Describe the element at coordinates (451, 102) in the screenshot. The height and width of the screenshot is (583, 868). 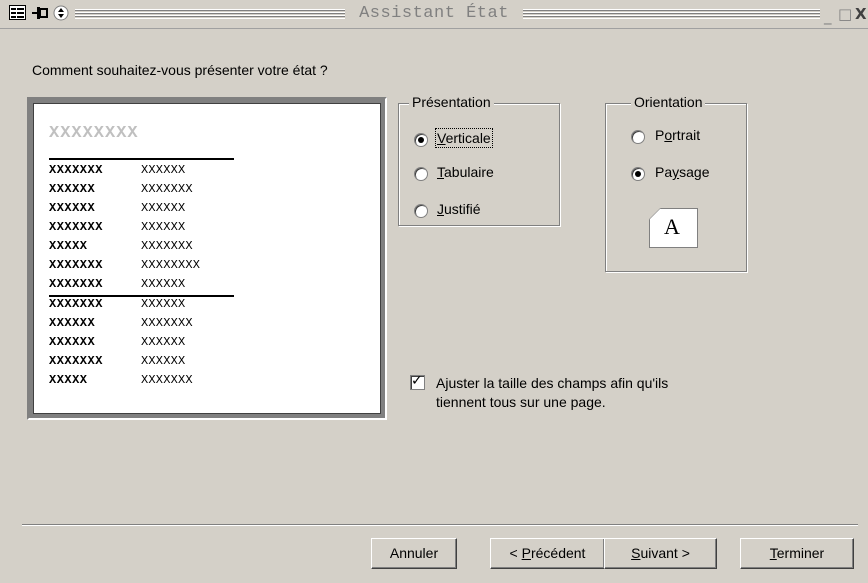
I see `presentation-group-label: Présentation` at that location.